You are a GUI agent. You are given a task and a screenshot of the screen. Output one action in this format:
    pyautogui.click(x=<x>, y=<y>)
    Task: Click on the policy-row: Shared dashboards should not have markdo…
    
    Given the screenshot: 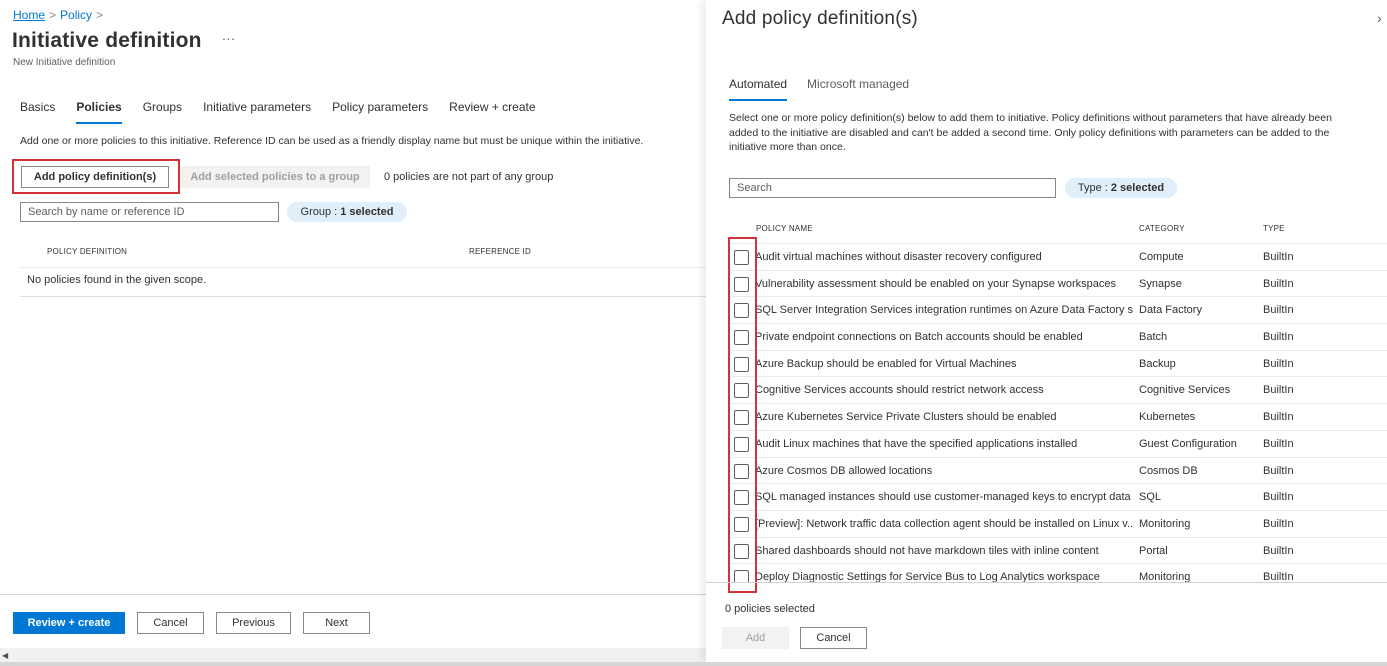 What is the action you would take?
    pyautogui.click(x=1058, y=551)
    